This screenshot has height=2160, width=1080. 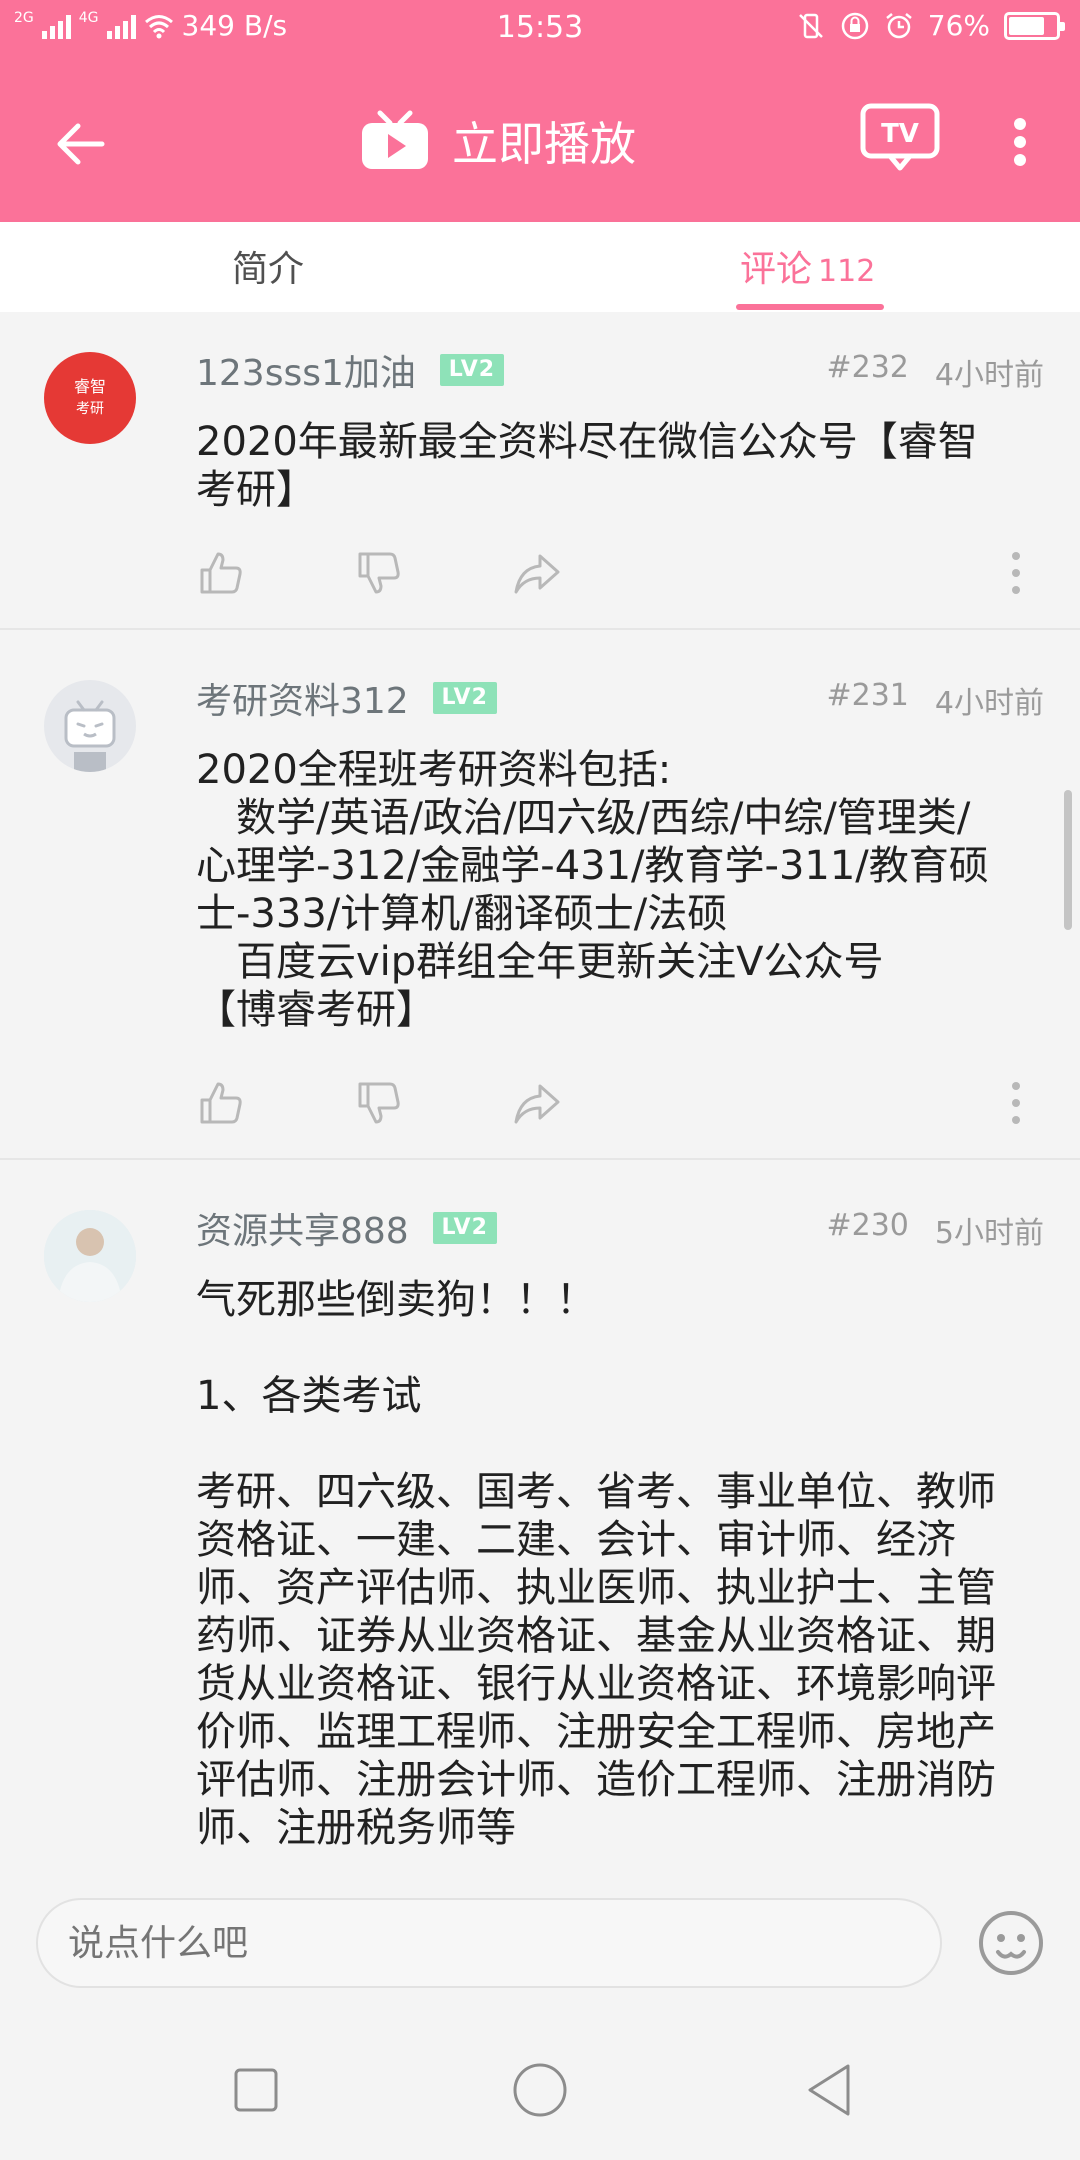 I want to click on comment-line: 【博睿考研】, so click(x=316, y=1010).